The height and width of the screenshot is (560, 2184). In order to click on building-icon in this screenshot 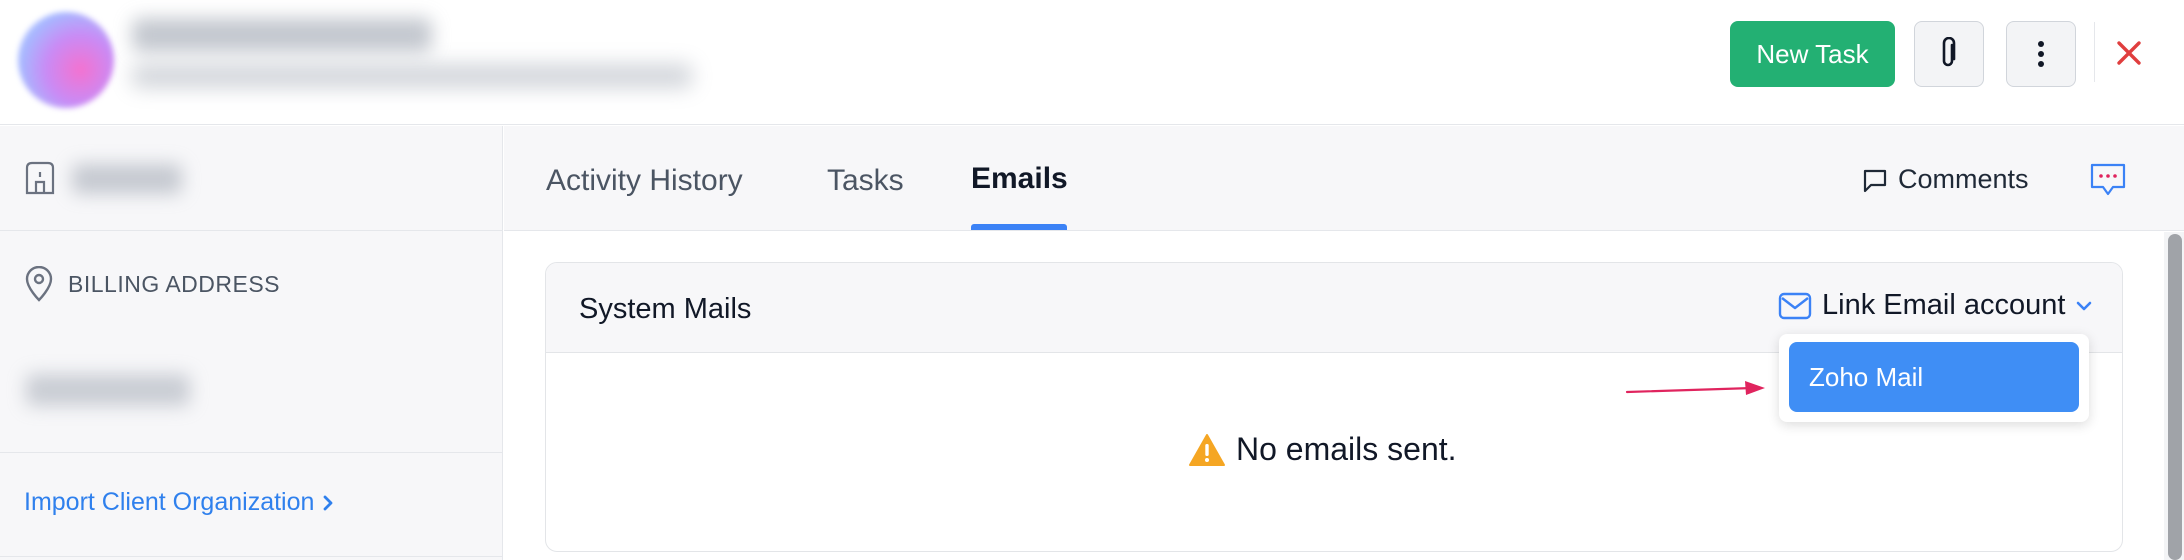, I will do `click(40, 178)`.